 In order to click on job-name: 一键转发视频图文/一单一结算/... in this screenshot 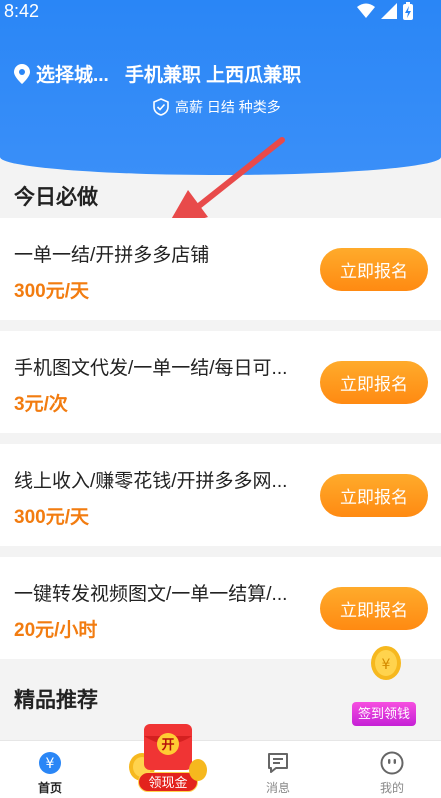, I will do `click(151, 594)`.